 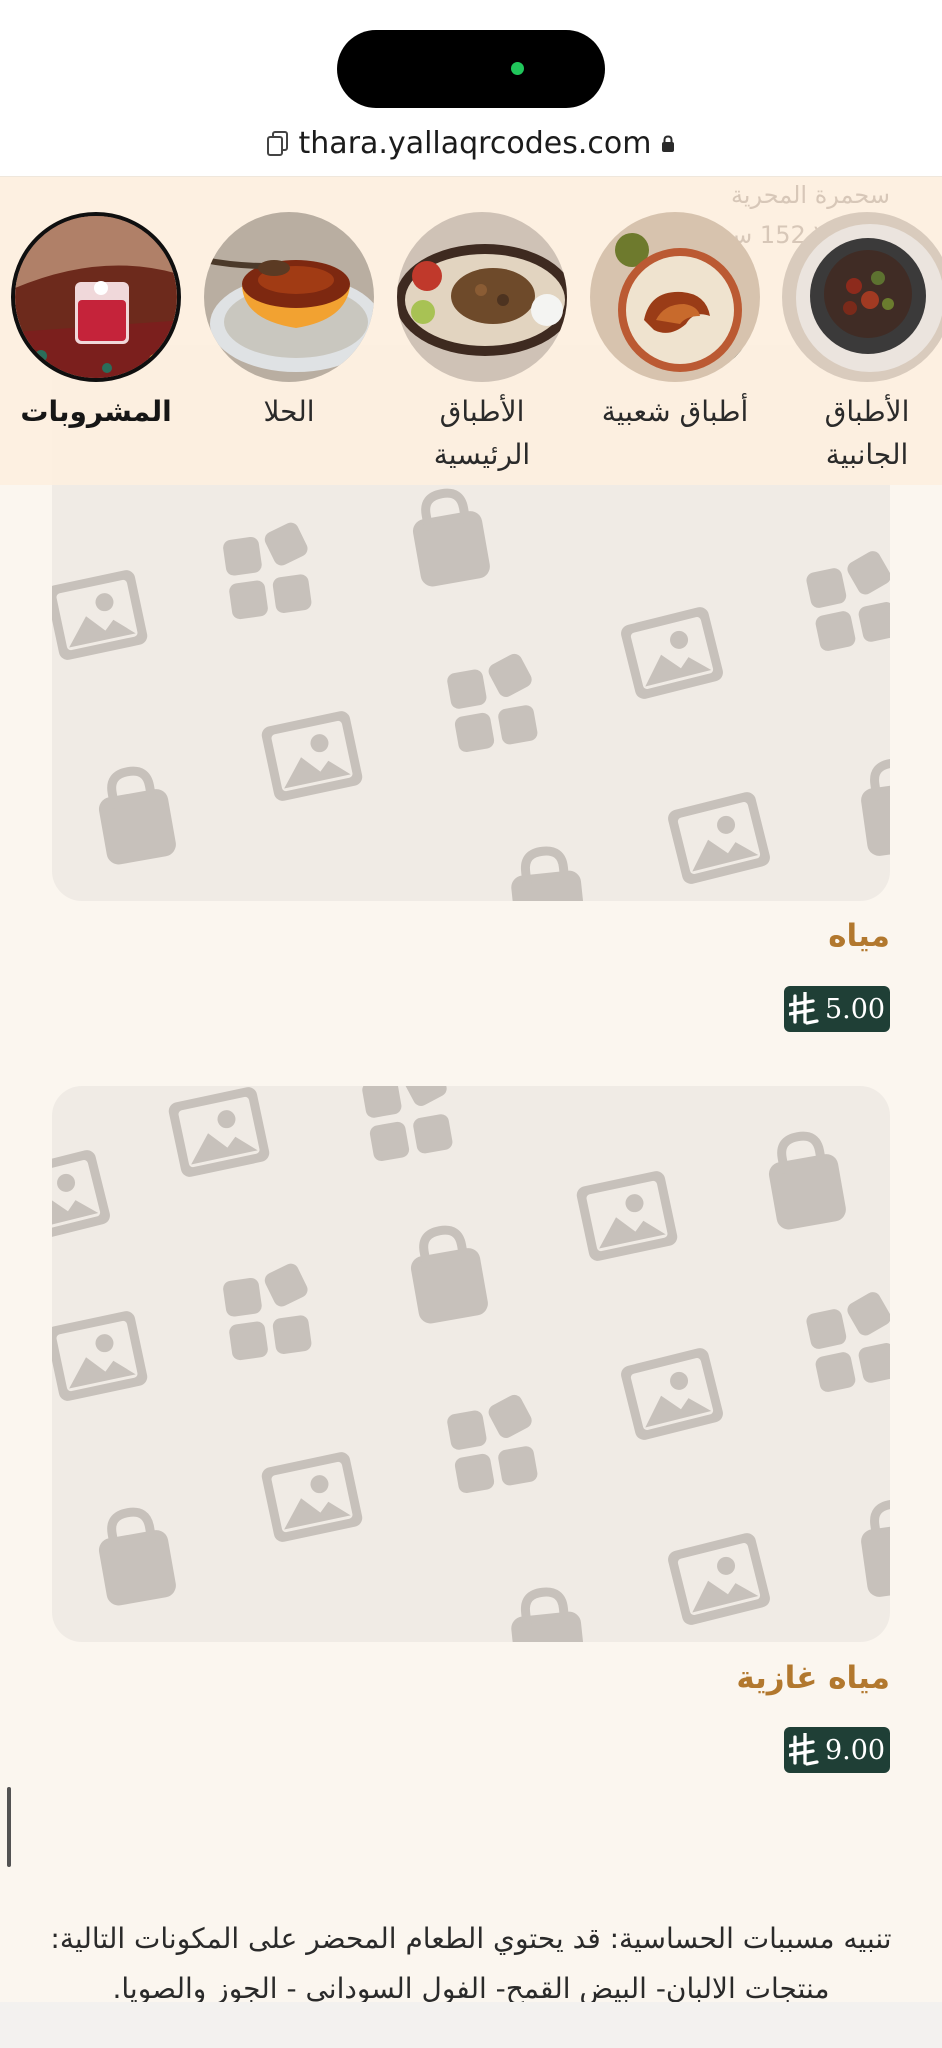 I want to click on category-label: أطباق شعبية, so click(x=675, y=411).